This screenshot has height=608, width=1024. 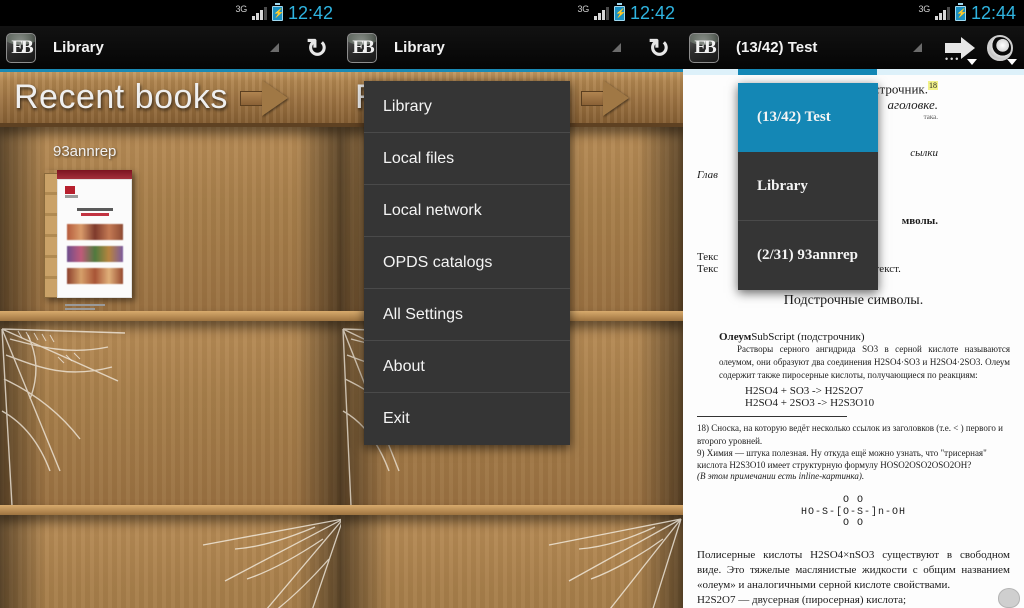 I want to click on doc-text: Текс, so click(x=708, y=269).